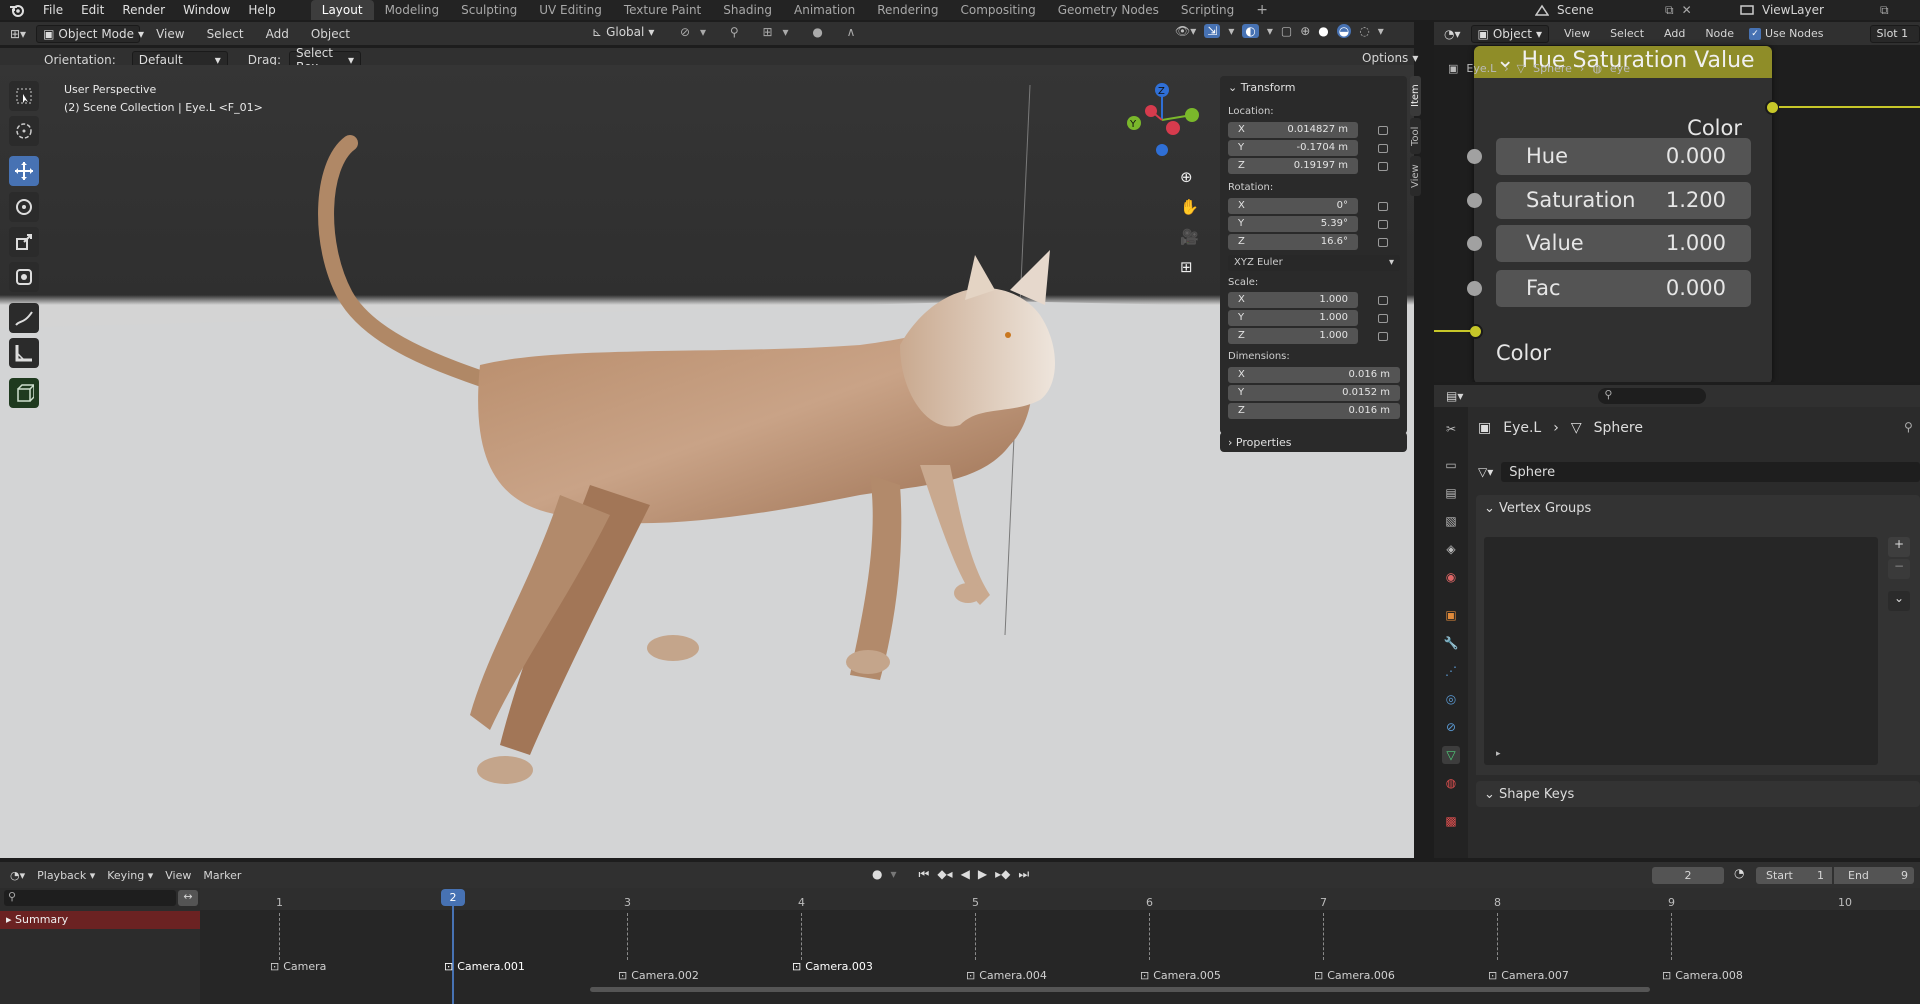 The image size is (1920, 1004). I want to click on zoom-view-icon: ⊕, so click(1190, 178).